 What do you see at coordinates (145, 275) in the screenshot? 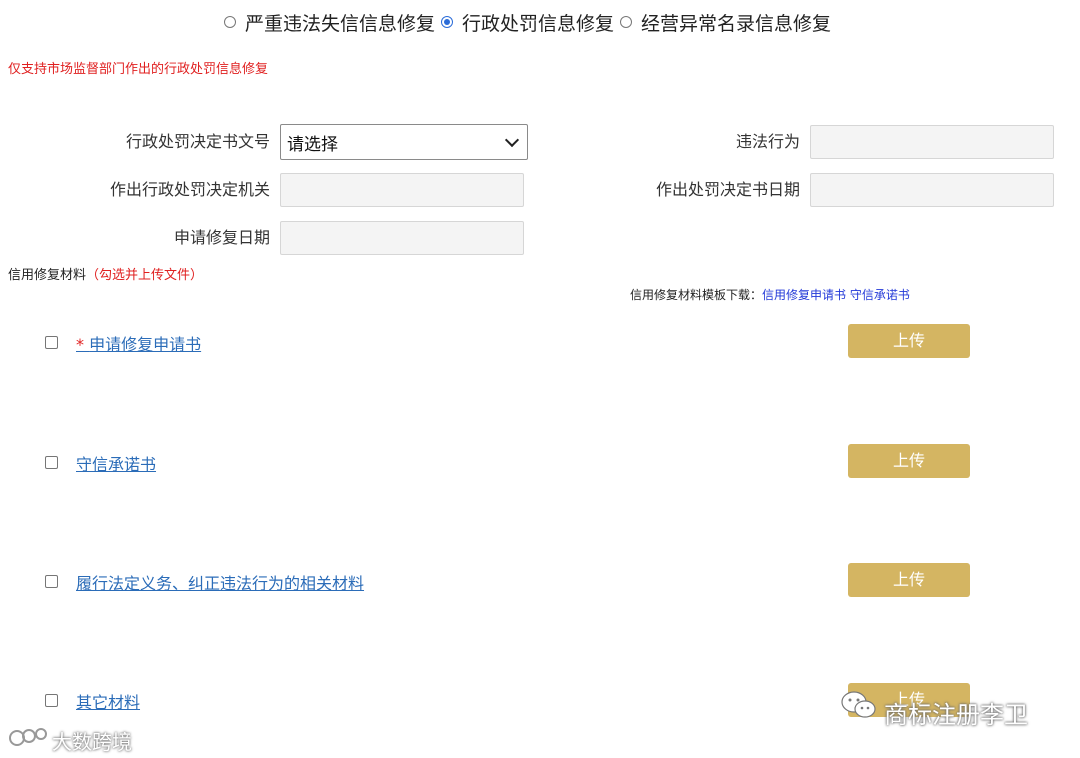
I see `materials-hint: （勾选并上传文件）` at bounding box center [145, 275].